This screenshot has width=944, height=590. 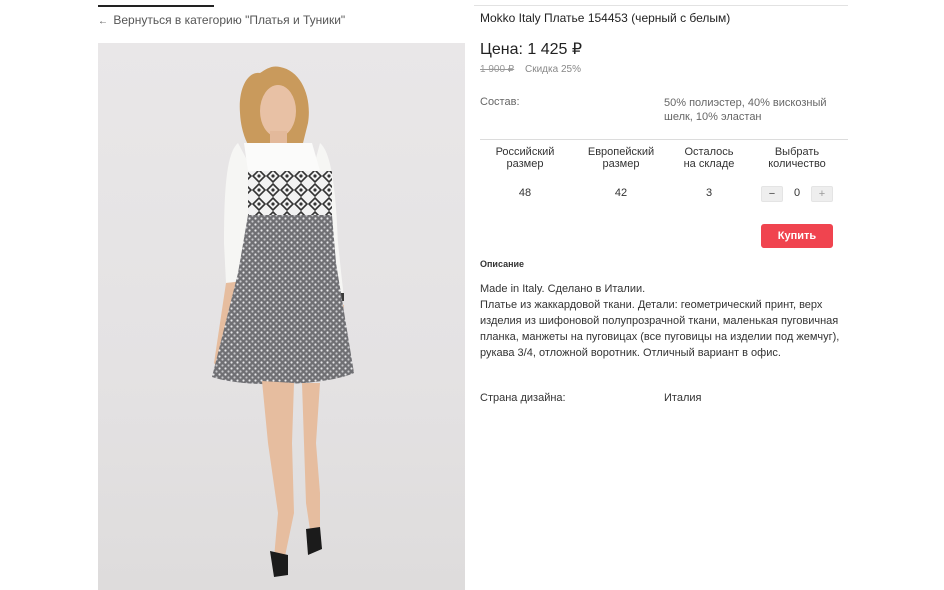 What do you see at coordinates (156, 6) in the screenshot?
I see `active-tab-indicator` at bounding box center [156, 6].